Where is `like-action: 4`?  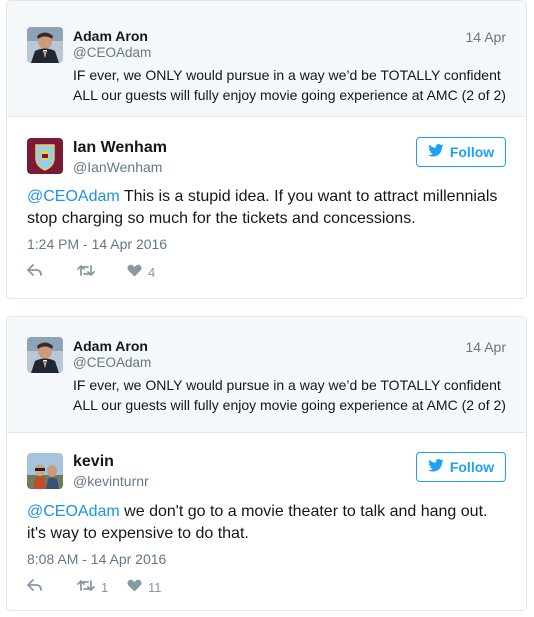
like-action: 4 is located at coordinates (141, 272).